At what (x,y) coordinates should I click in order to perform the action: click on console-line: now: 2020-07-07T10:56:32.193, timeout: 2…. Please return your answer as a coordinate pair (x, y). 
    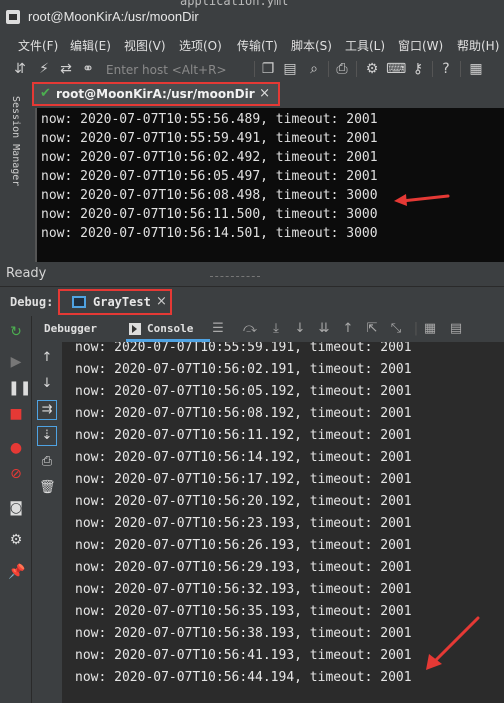
    Looking at the image, I should click on (243, 589).